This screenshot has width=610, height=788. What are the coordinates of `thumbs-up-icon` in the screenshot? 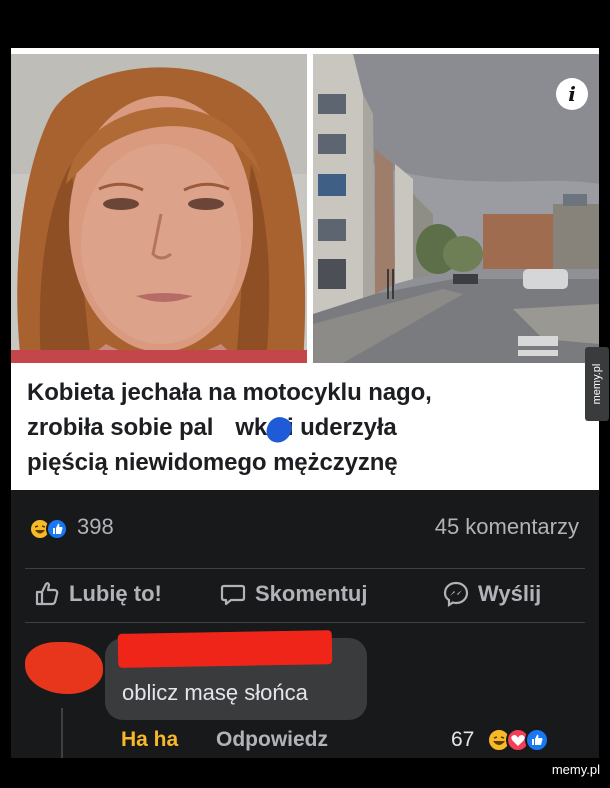 It's located at (47, 594).